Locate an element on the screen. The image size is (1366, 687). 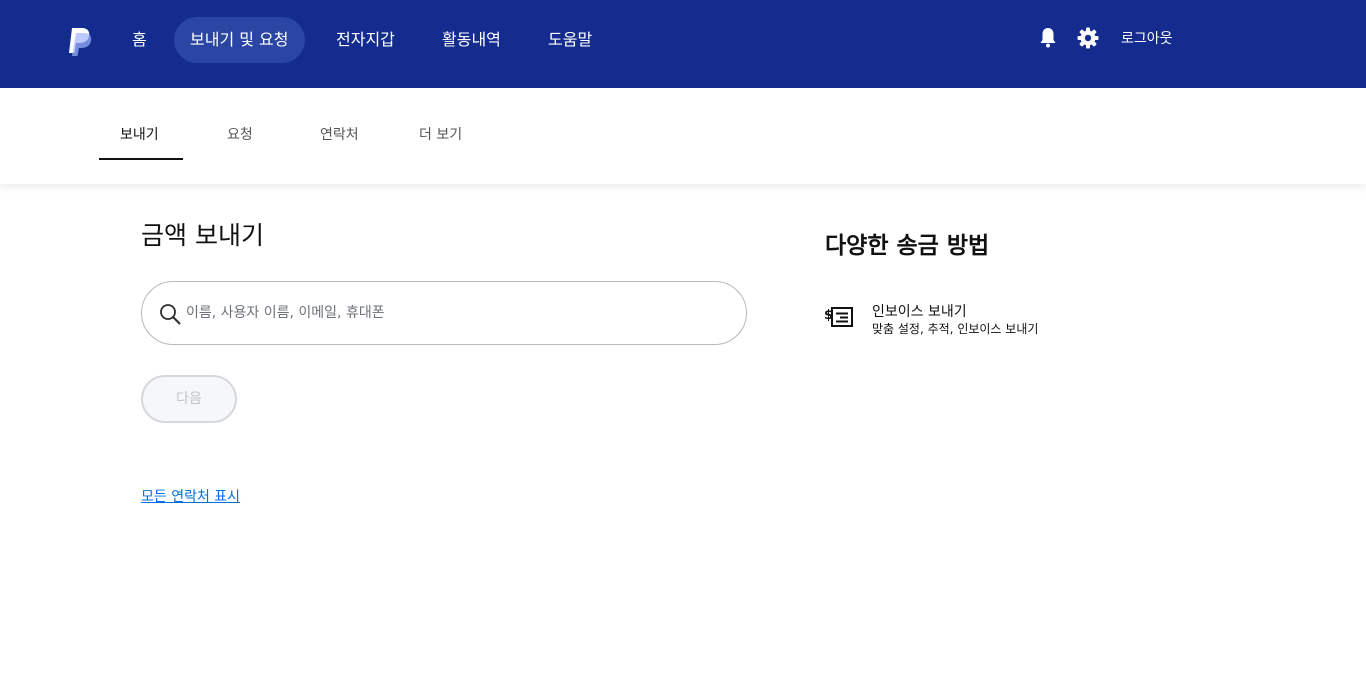
logout-link: 로그아웃 is located at coordinates (1147, 39).